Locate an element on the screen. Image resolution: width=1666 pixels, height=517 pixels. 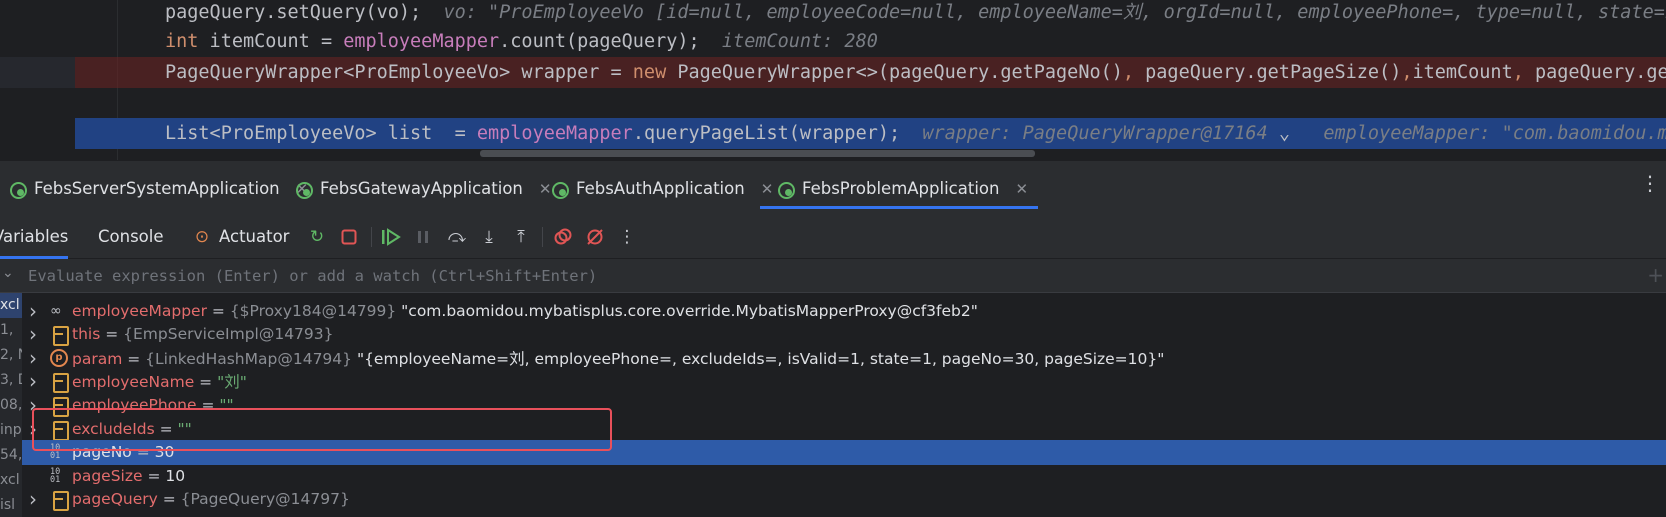
evaluate-row: ⌄ + is located at coordinates (833, 276).